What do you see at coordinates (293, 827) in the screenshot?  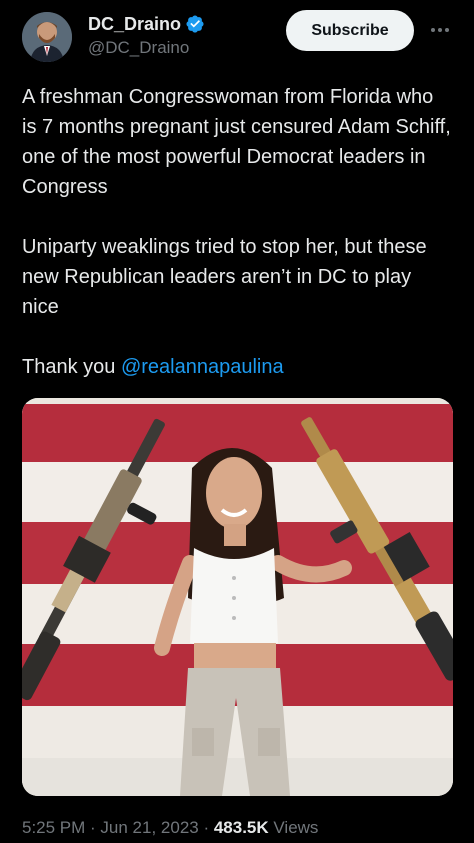 I see `views-label: Views` at bounding box center [293, 827].